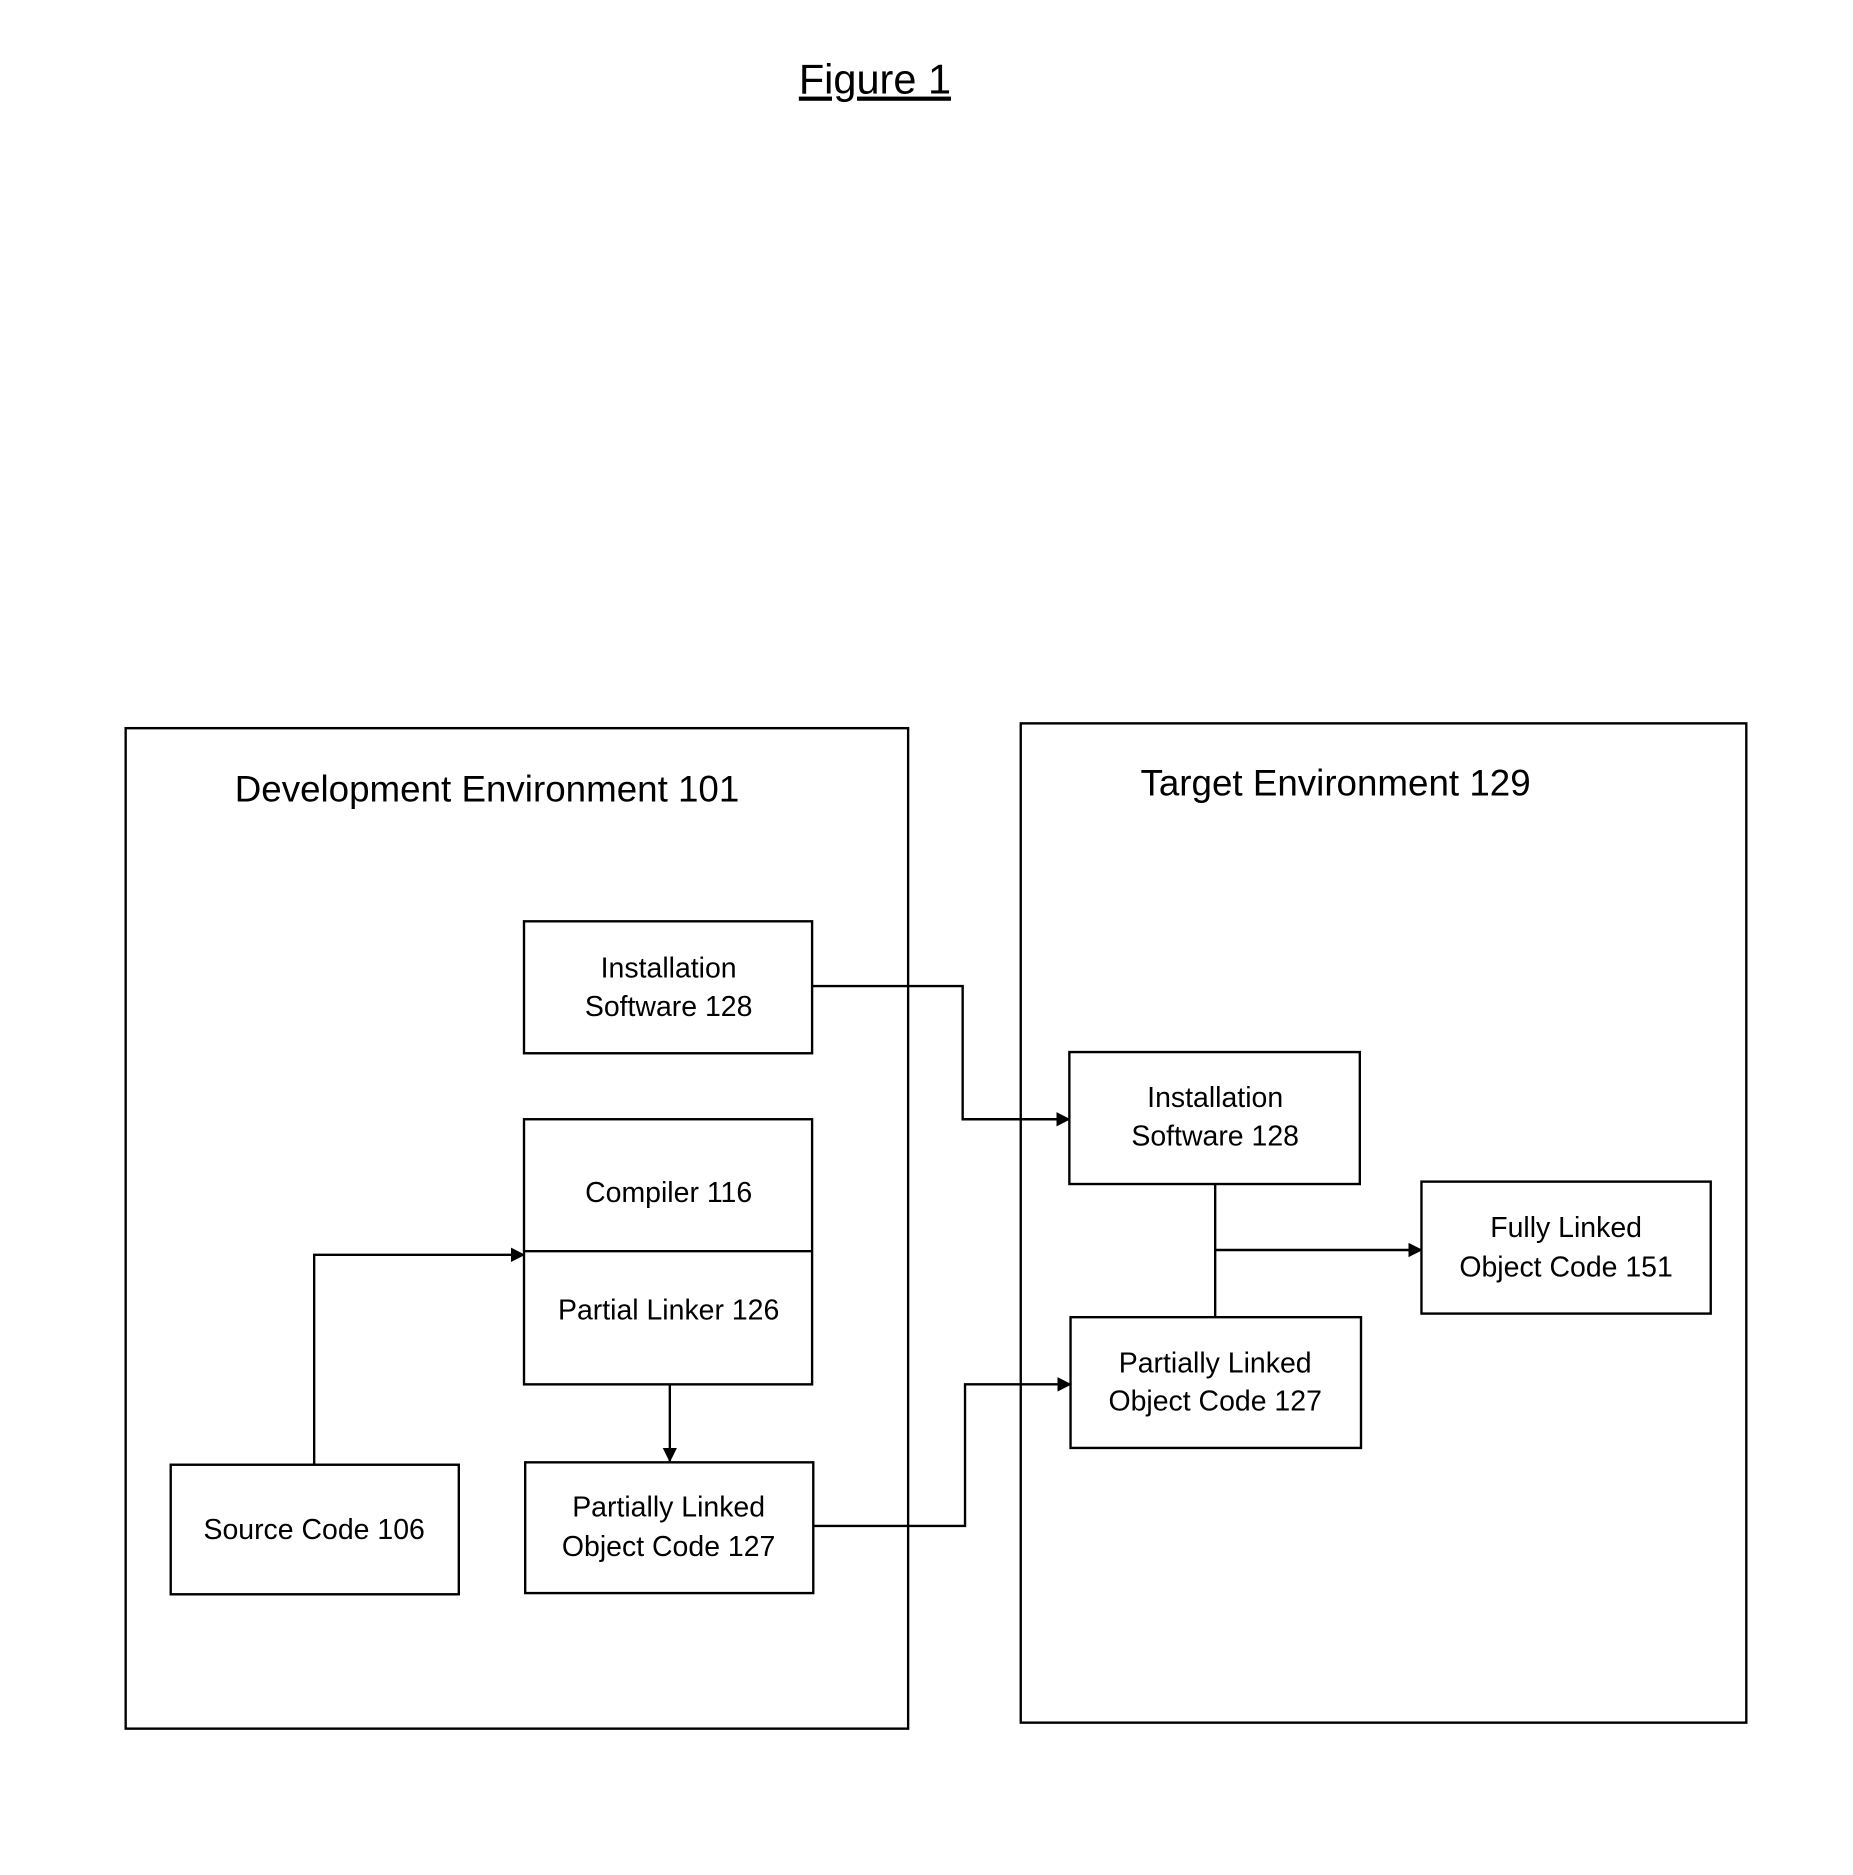  What do you see at coordinates (669, 1528) in the screenshot?
I see `dev-partially-linked-object-code-box: Partially Linked Object Code 127` at bounding box center [669, 1528].